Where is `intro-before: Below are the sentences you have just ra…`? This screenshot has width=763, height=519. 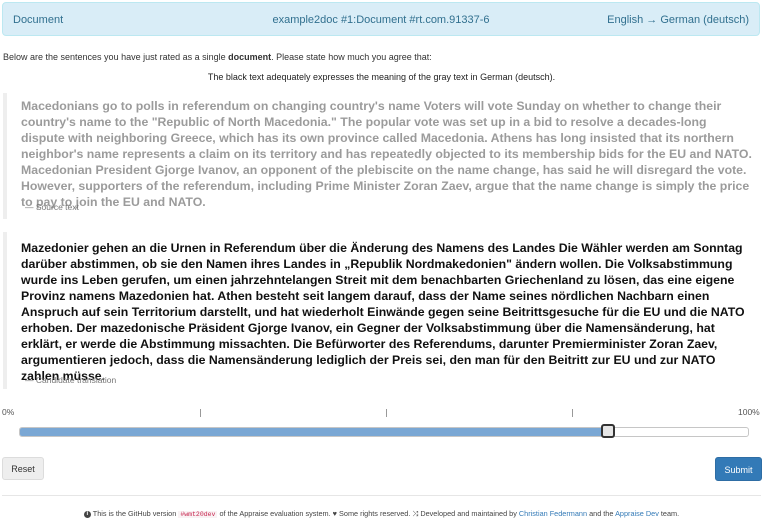
intro-before: Below are the sentences you have just ra… is located at coordinates (116, 57).